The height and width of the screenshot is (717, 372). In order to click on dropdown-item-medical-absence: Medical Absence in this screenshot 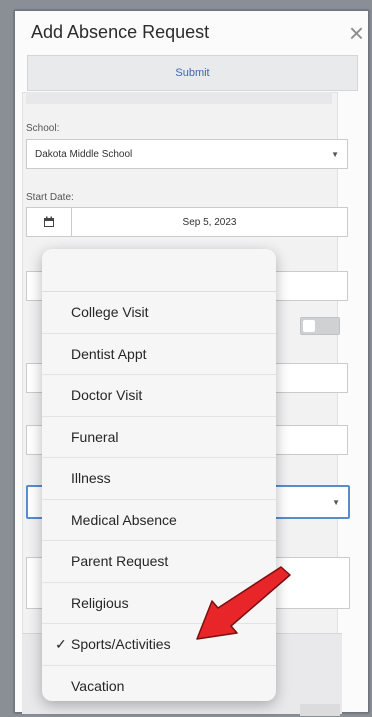, I will do `click(159, 520)`.